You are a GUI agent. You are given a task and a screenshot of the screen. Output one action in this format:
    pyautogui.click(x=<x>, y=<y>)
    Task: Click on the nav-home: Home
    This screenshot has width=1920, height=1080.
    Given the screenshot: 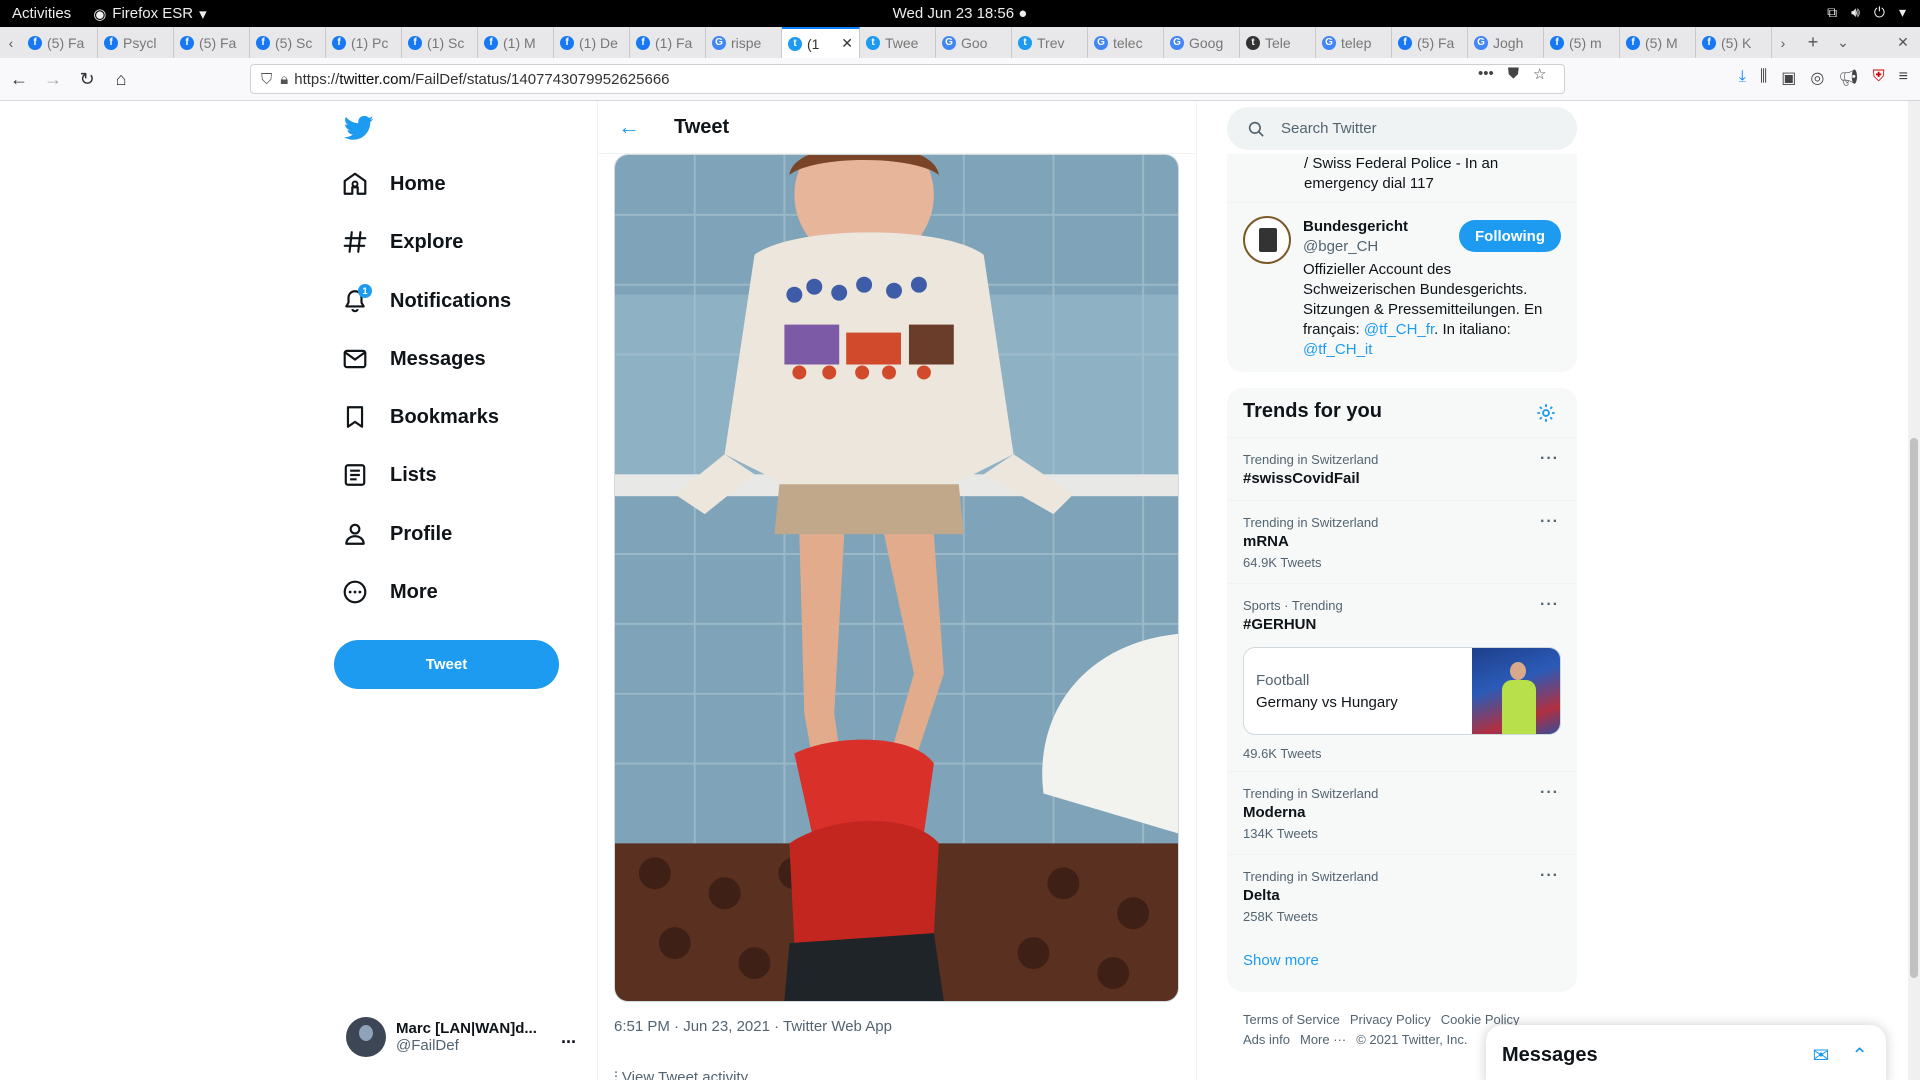 What is the action you would take?
    pyautogui.click(x=394, y=184)
    